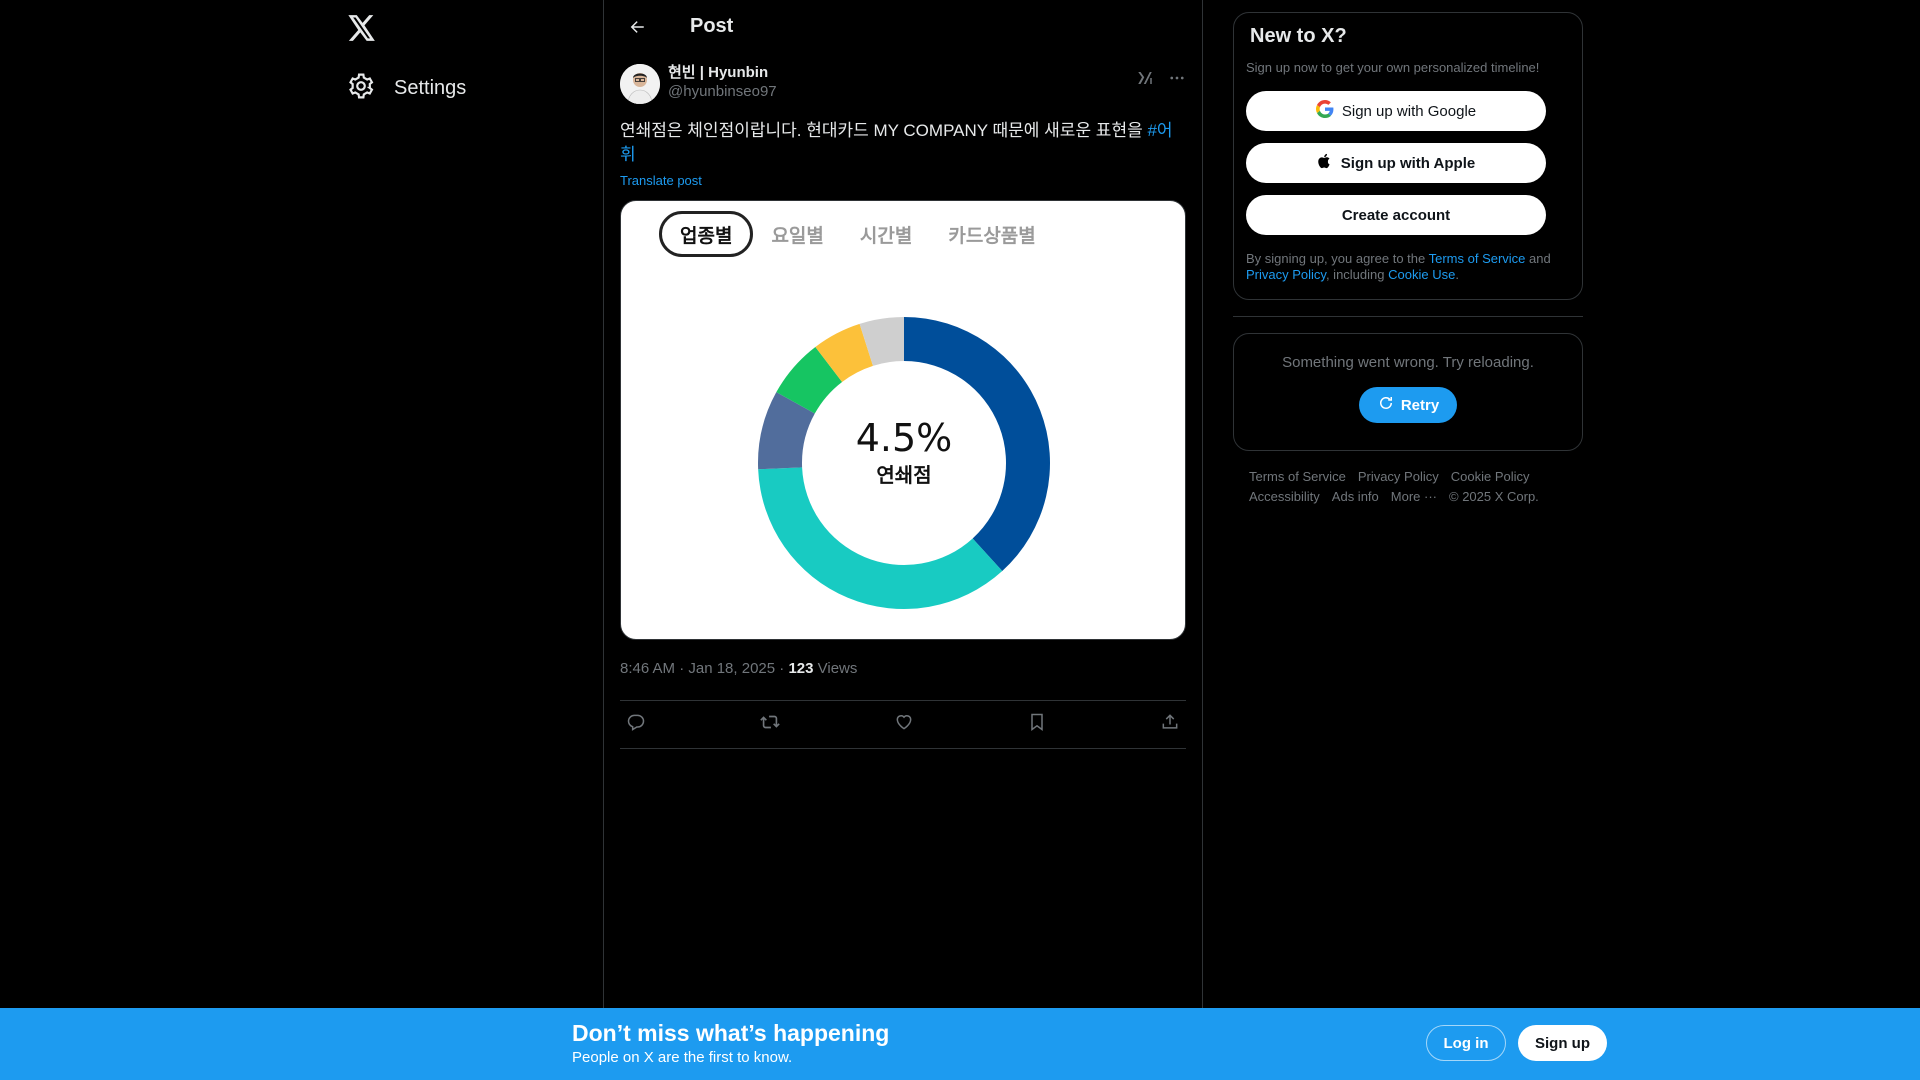  What do you see at coordinates (903, 180) in the screenshot?
I see `translate-post-link: Translate post` at bounding box center [903, 180].